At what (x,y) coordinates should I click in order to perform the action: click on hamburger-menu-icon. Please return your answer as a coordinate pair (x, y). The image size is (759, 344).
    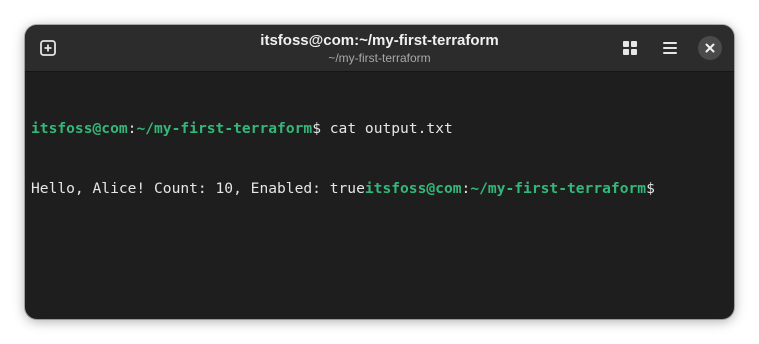
    Looking at the image, I should click on (670, 48).